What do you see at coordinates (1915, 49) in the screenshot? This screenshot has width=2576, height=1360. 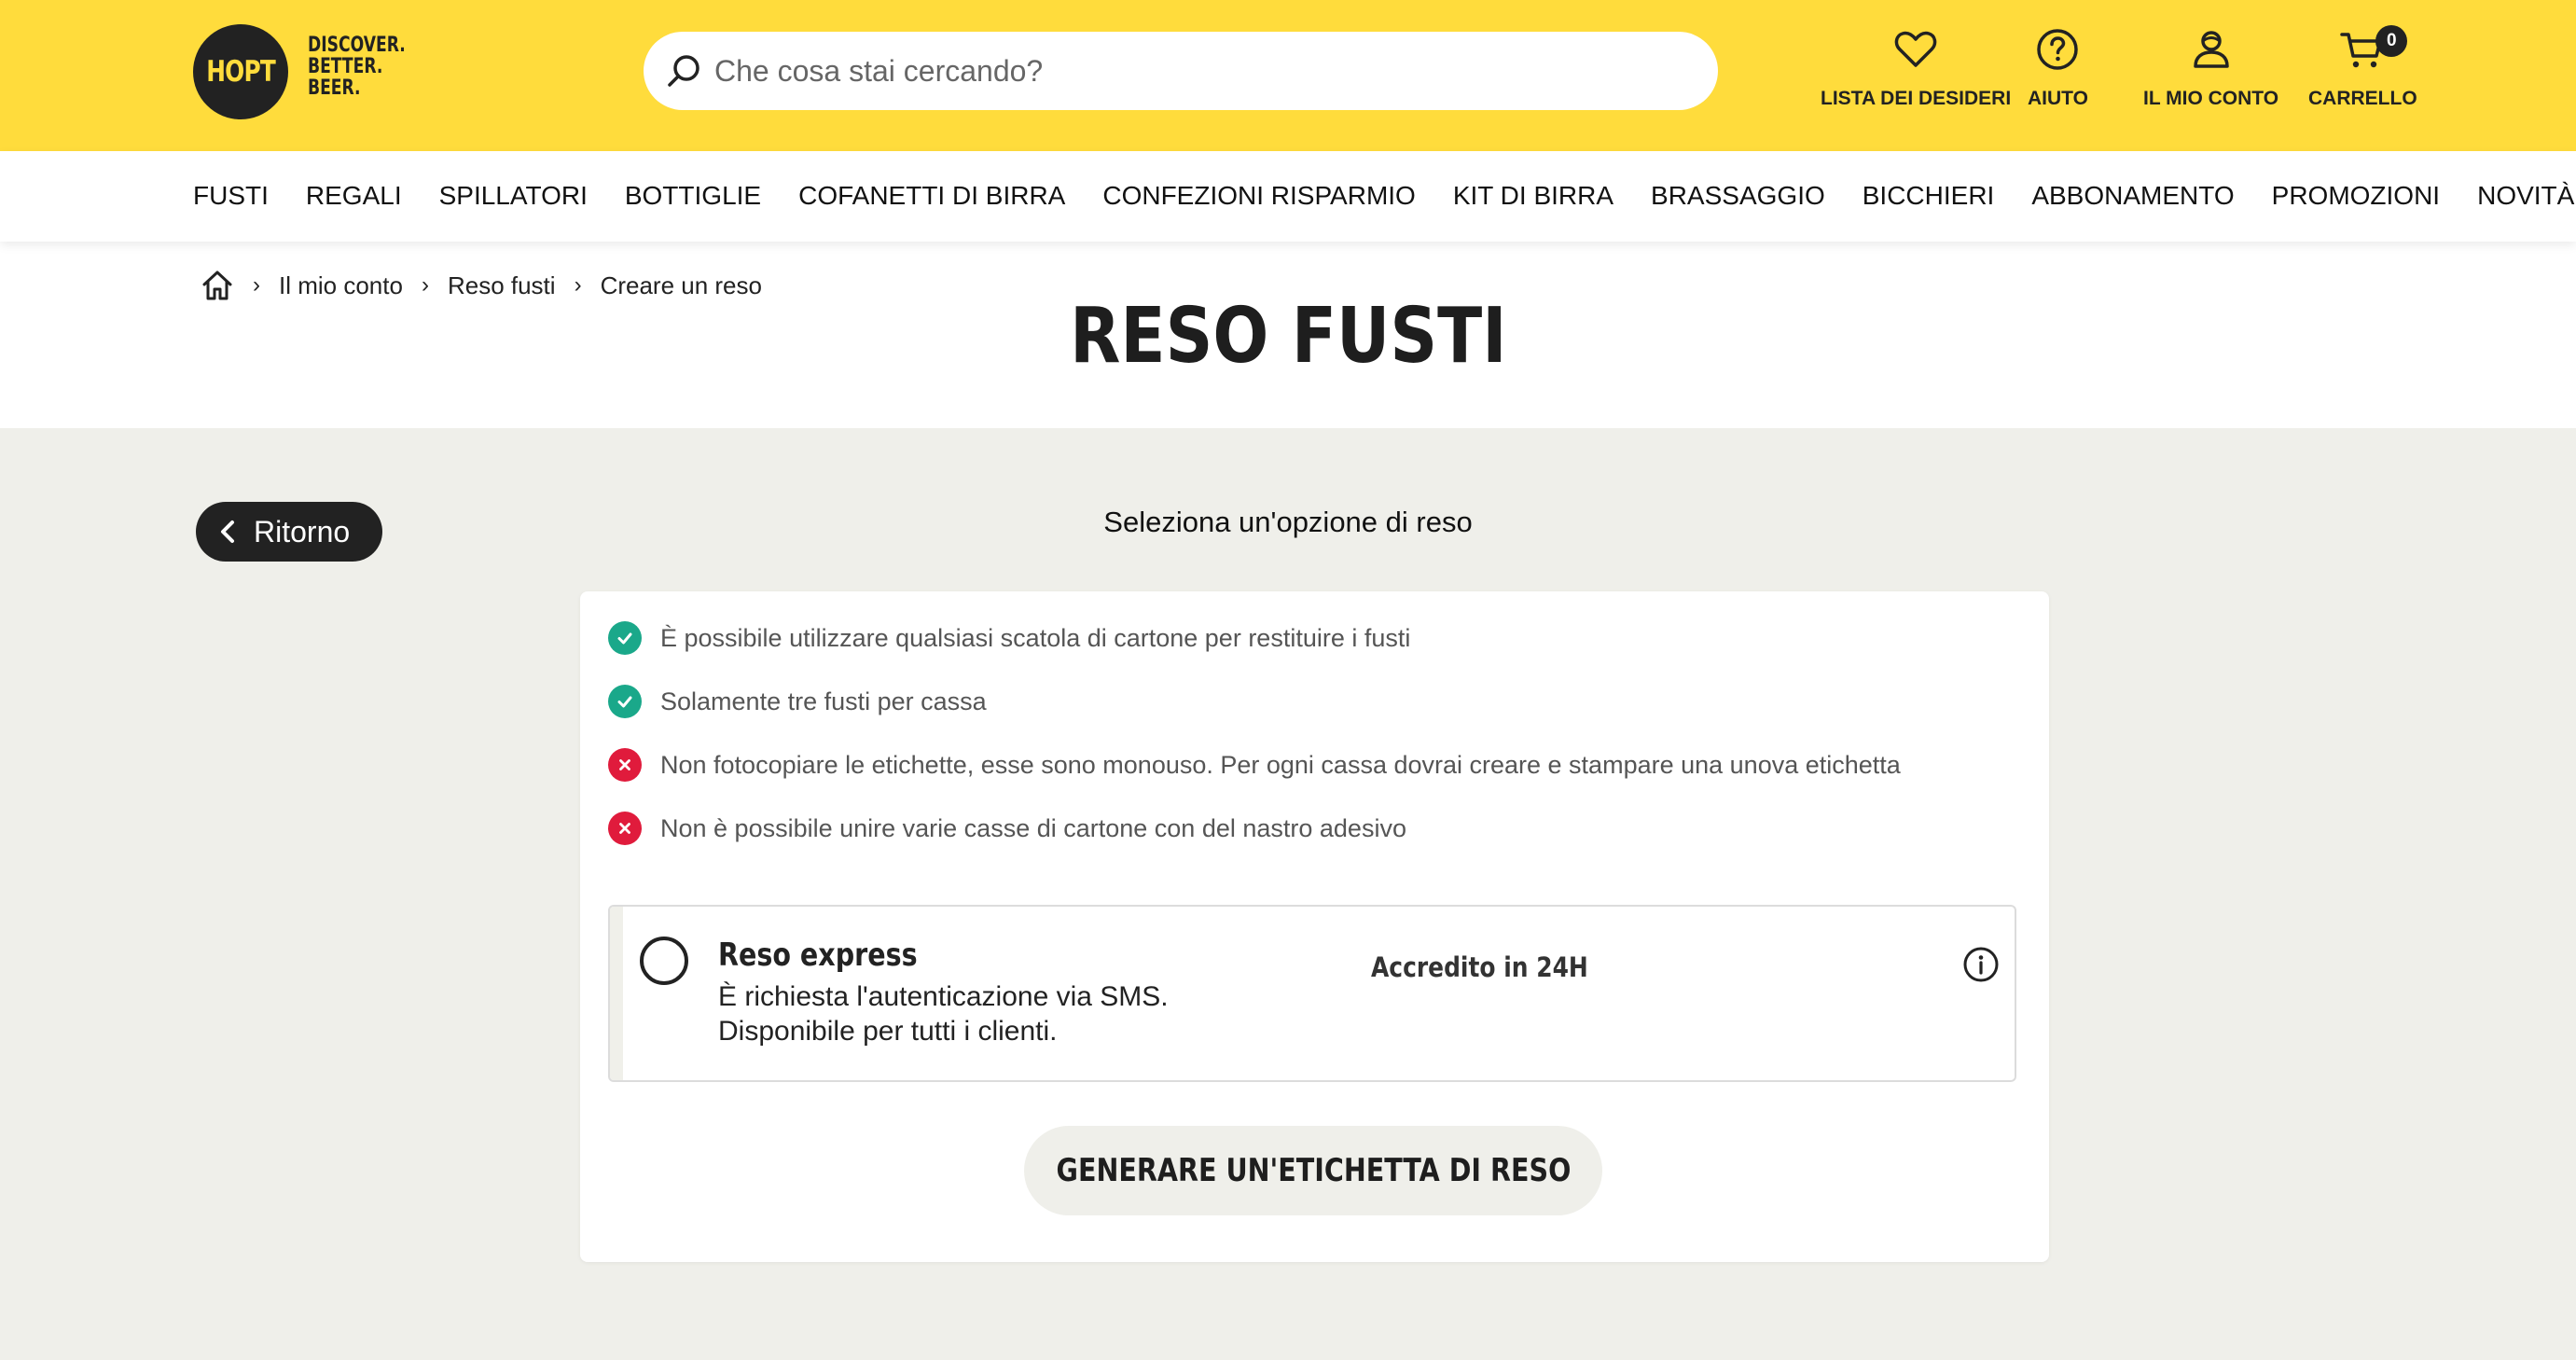 I see `heart-icon` at bounding box center [1915, 49].